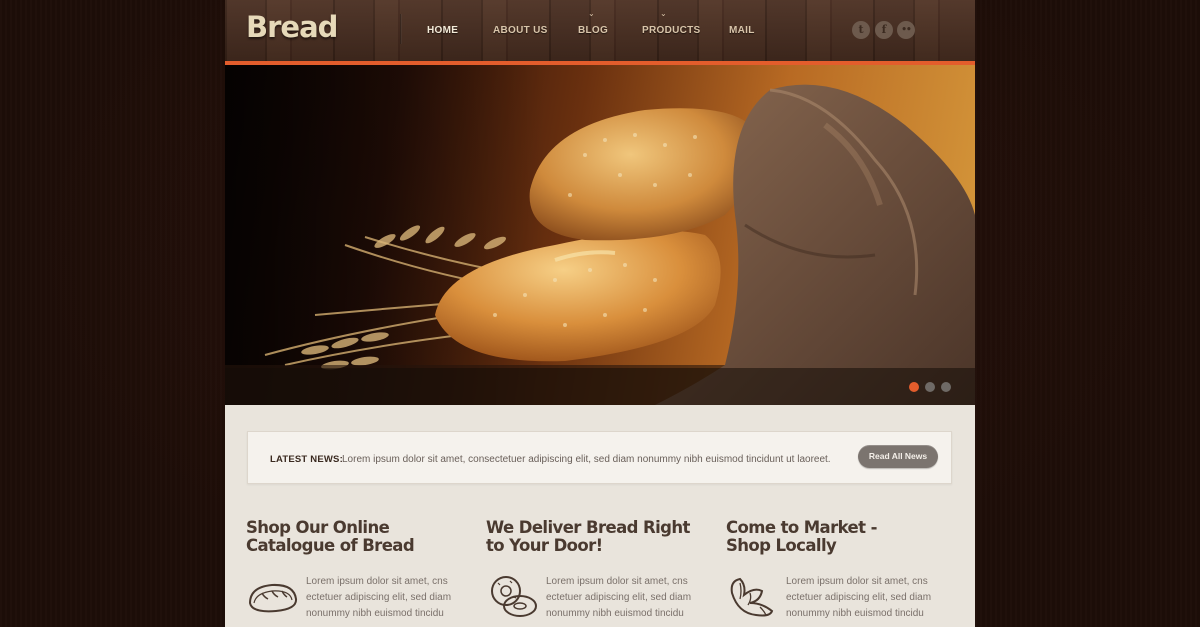 The image size is (1200, 627). What do you see at coordinates (318, 527) in the screenshot?
I see `feature-title-line1: Shop Our Online` at bounding box center [318, 527].